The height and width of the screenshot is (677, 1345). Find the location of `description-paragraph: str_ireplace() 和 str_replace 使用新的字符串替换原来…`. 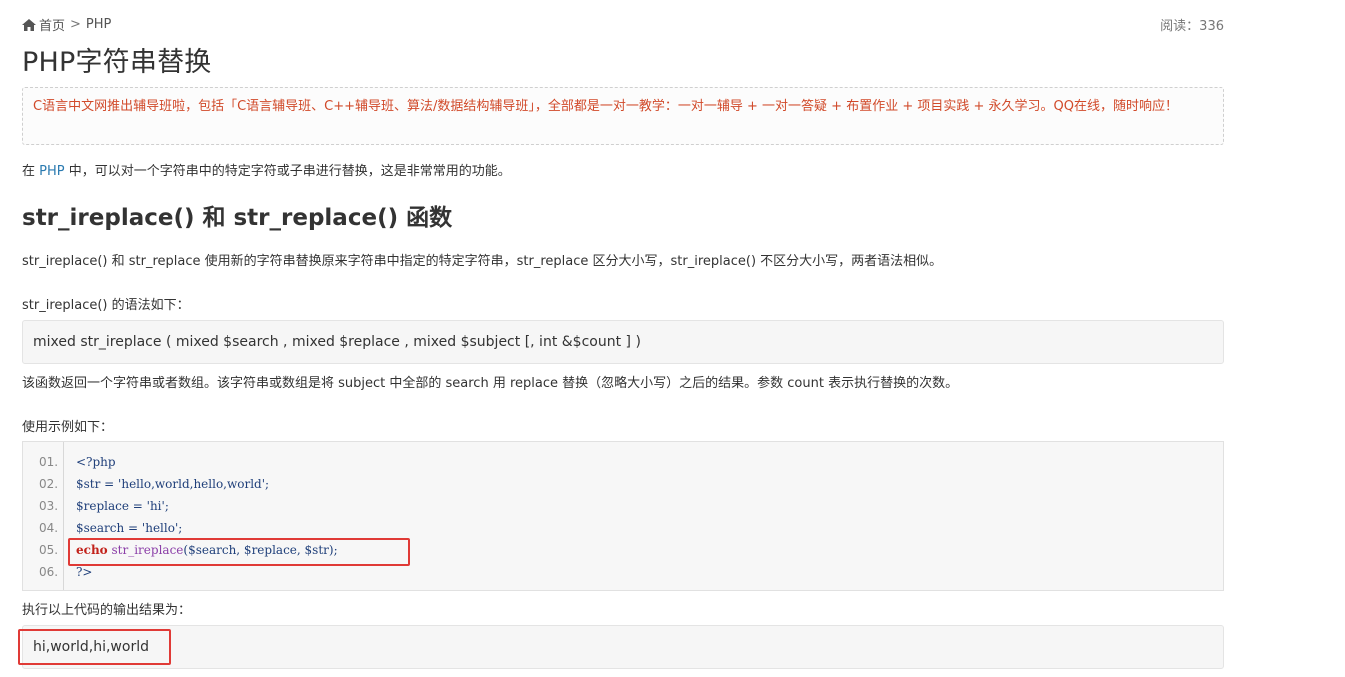

description-paragraph: str_ireplace() 和 str_replace 使用新的字符串替换原来… is located at coordinates (482, 261).